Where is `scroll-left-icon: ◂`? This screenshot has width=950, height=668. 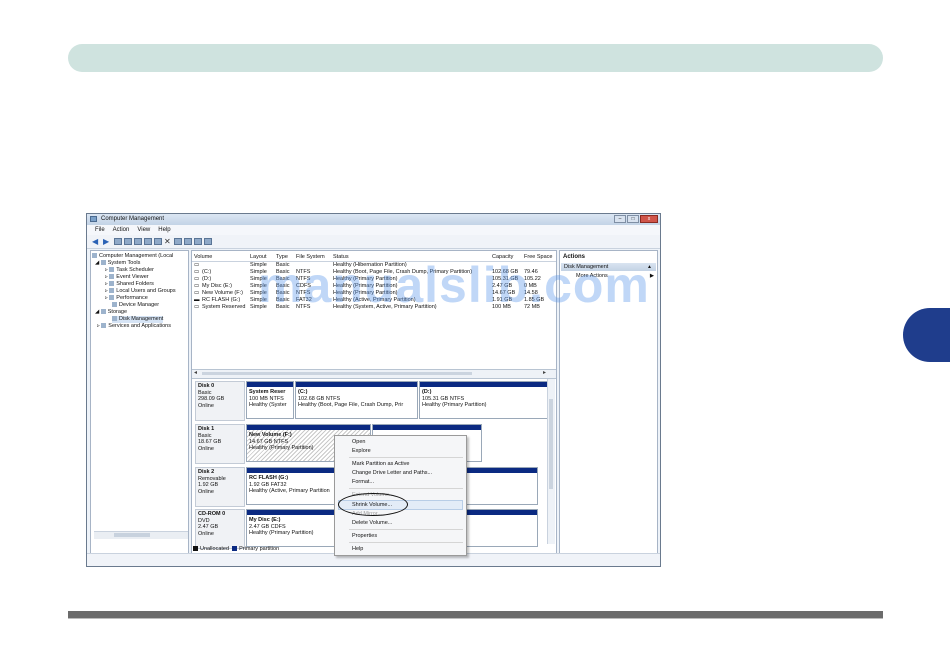
scroll-left-icon: ◂ is located at coordinates (195, 373).